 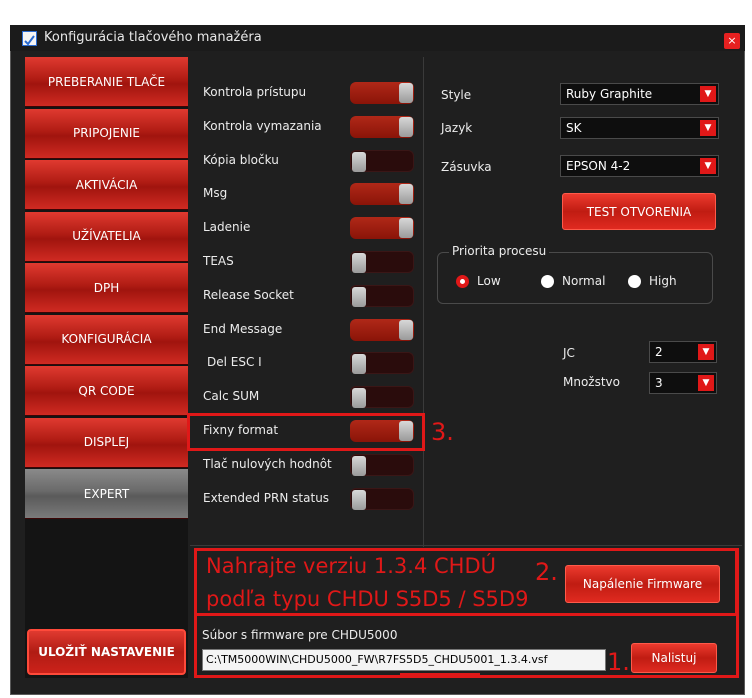 I want to click on jazyk-select-value: SK, so click(x=574, y=128).